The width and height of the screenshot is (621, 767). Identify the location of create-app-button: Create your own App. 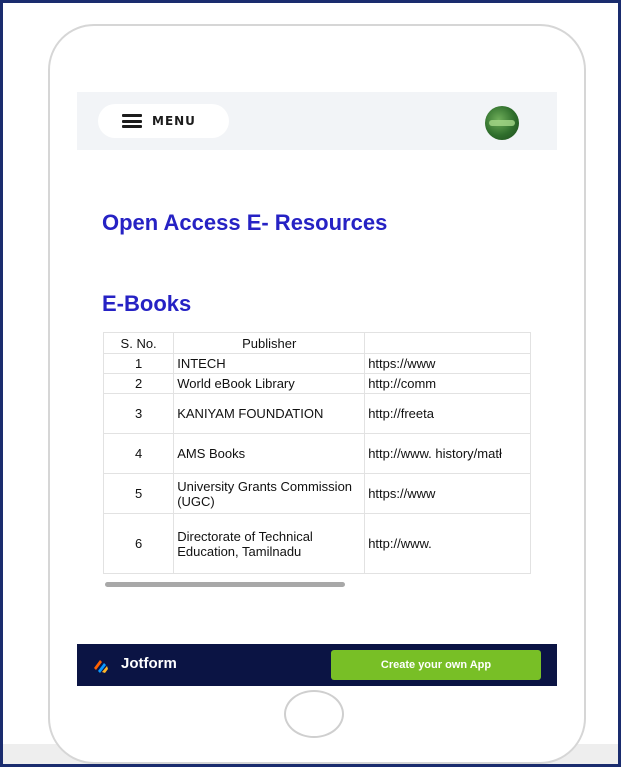
(436, 665).